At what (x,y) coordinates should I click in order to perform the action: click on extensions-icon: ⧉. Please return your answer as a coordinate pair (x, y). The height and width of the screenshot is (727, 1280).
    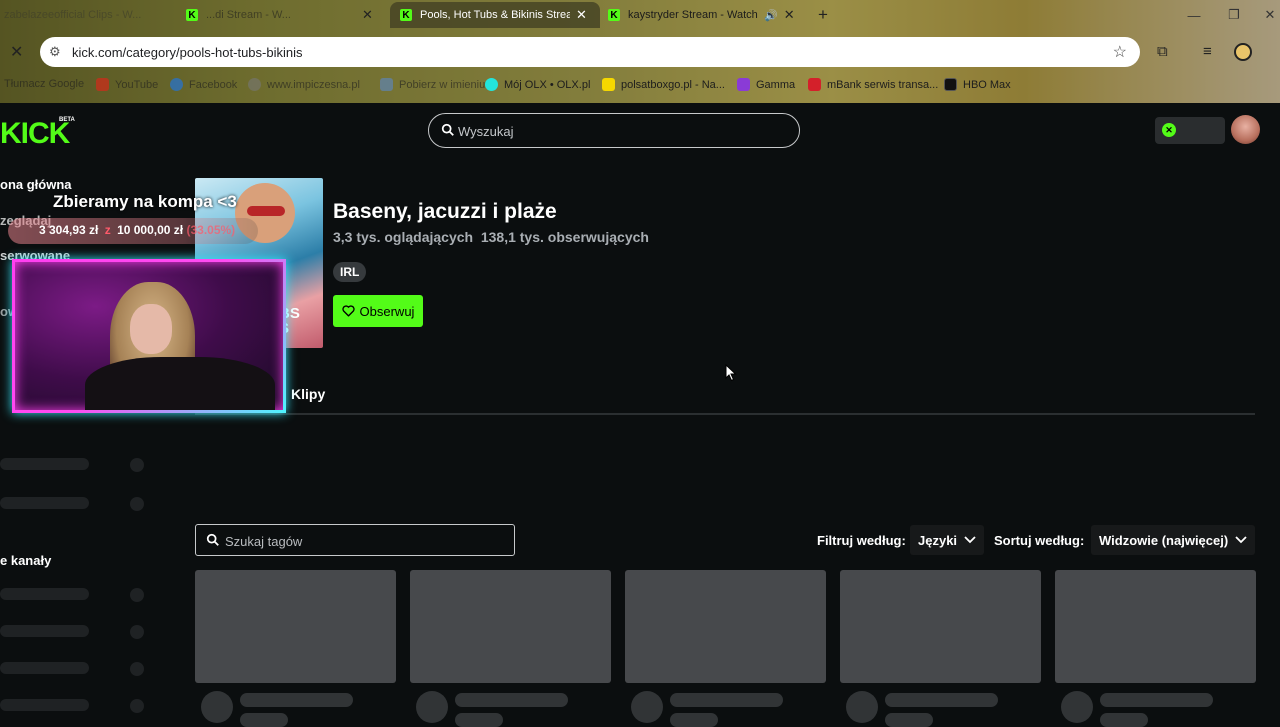
    Looking at the image, I should click on (1162, 51).